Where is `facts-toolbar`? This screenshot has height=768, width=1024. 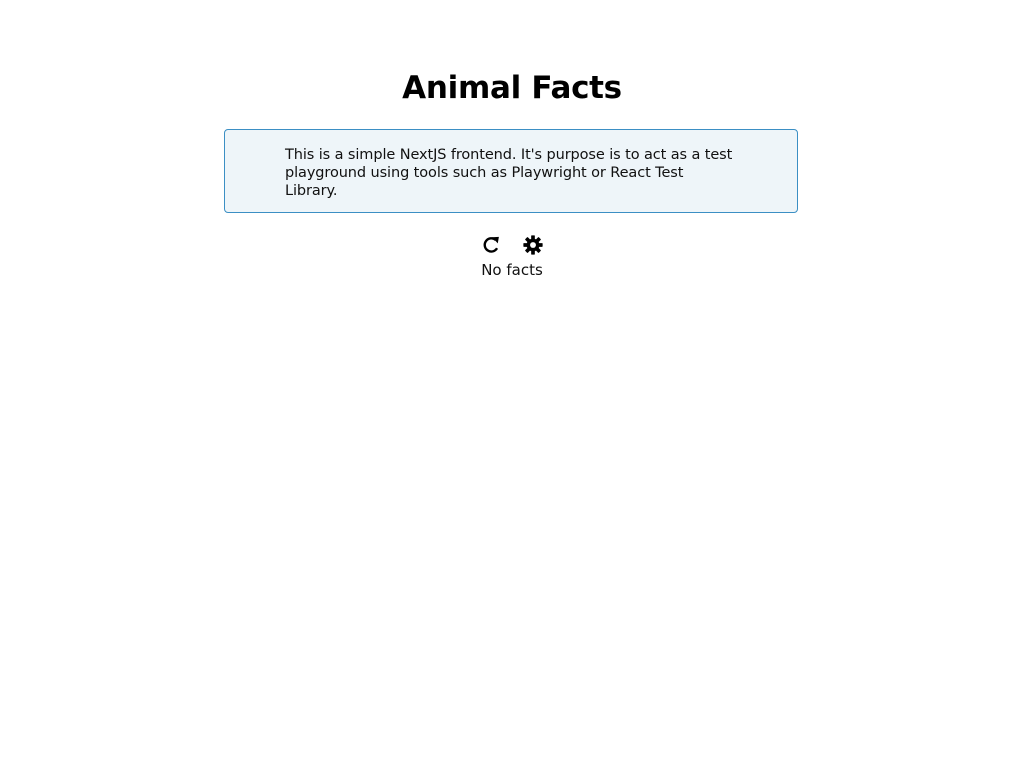 facts-toolbar is located at coordinates (512, 245).